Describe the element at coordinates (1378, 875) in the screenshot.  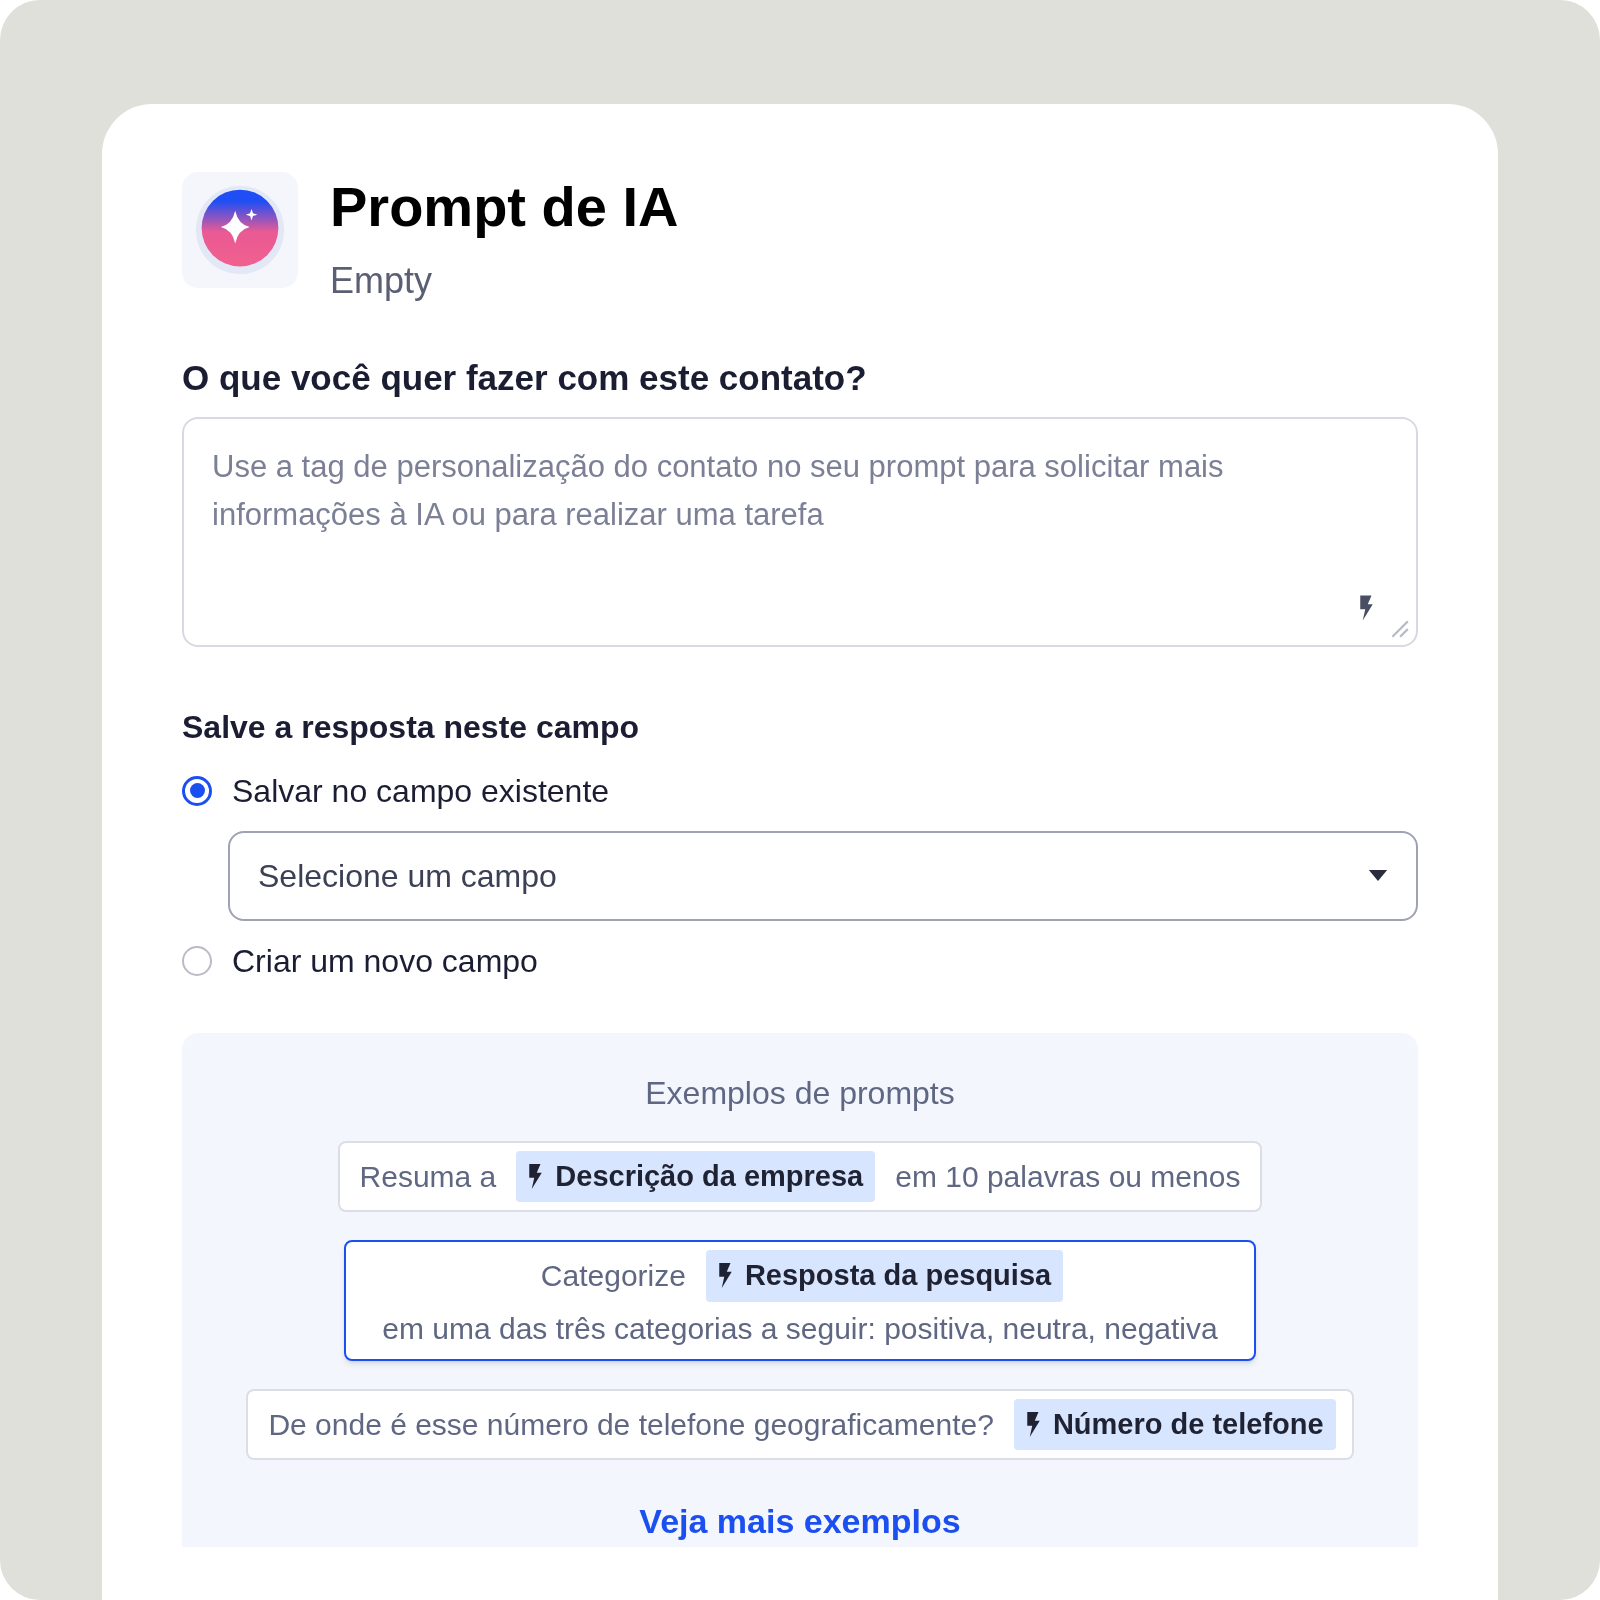
I see `caret-icon` at that location.